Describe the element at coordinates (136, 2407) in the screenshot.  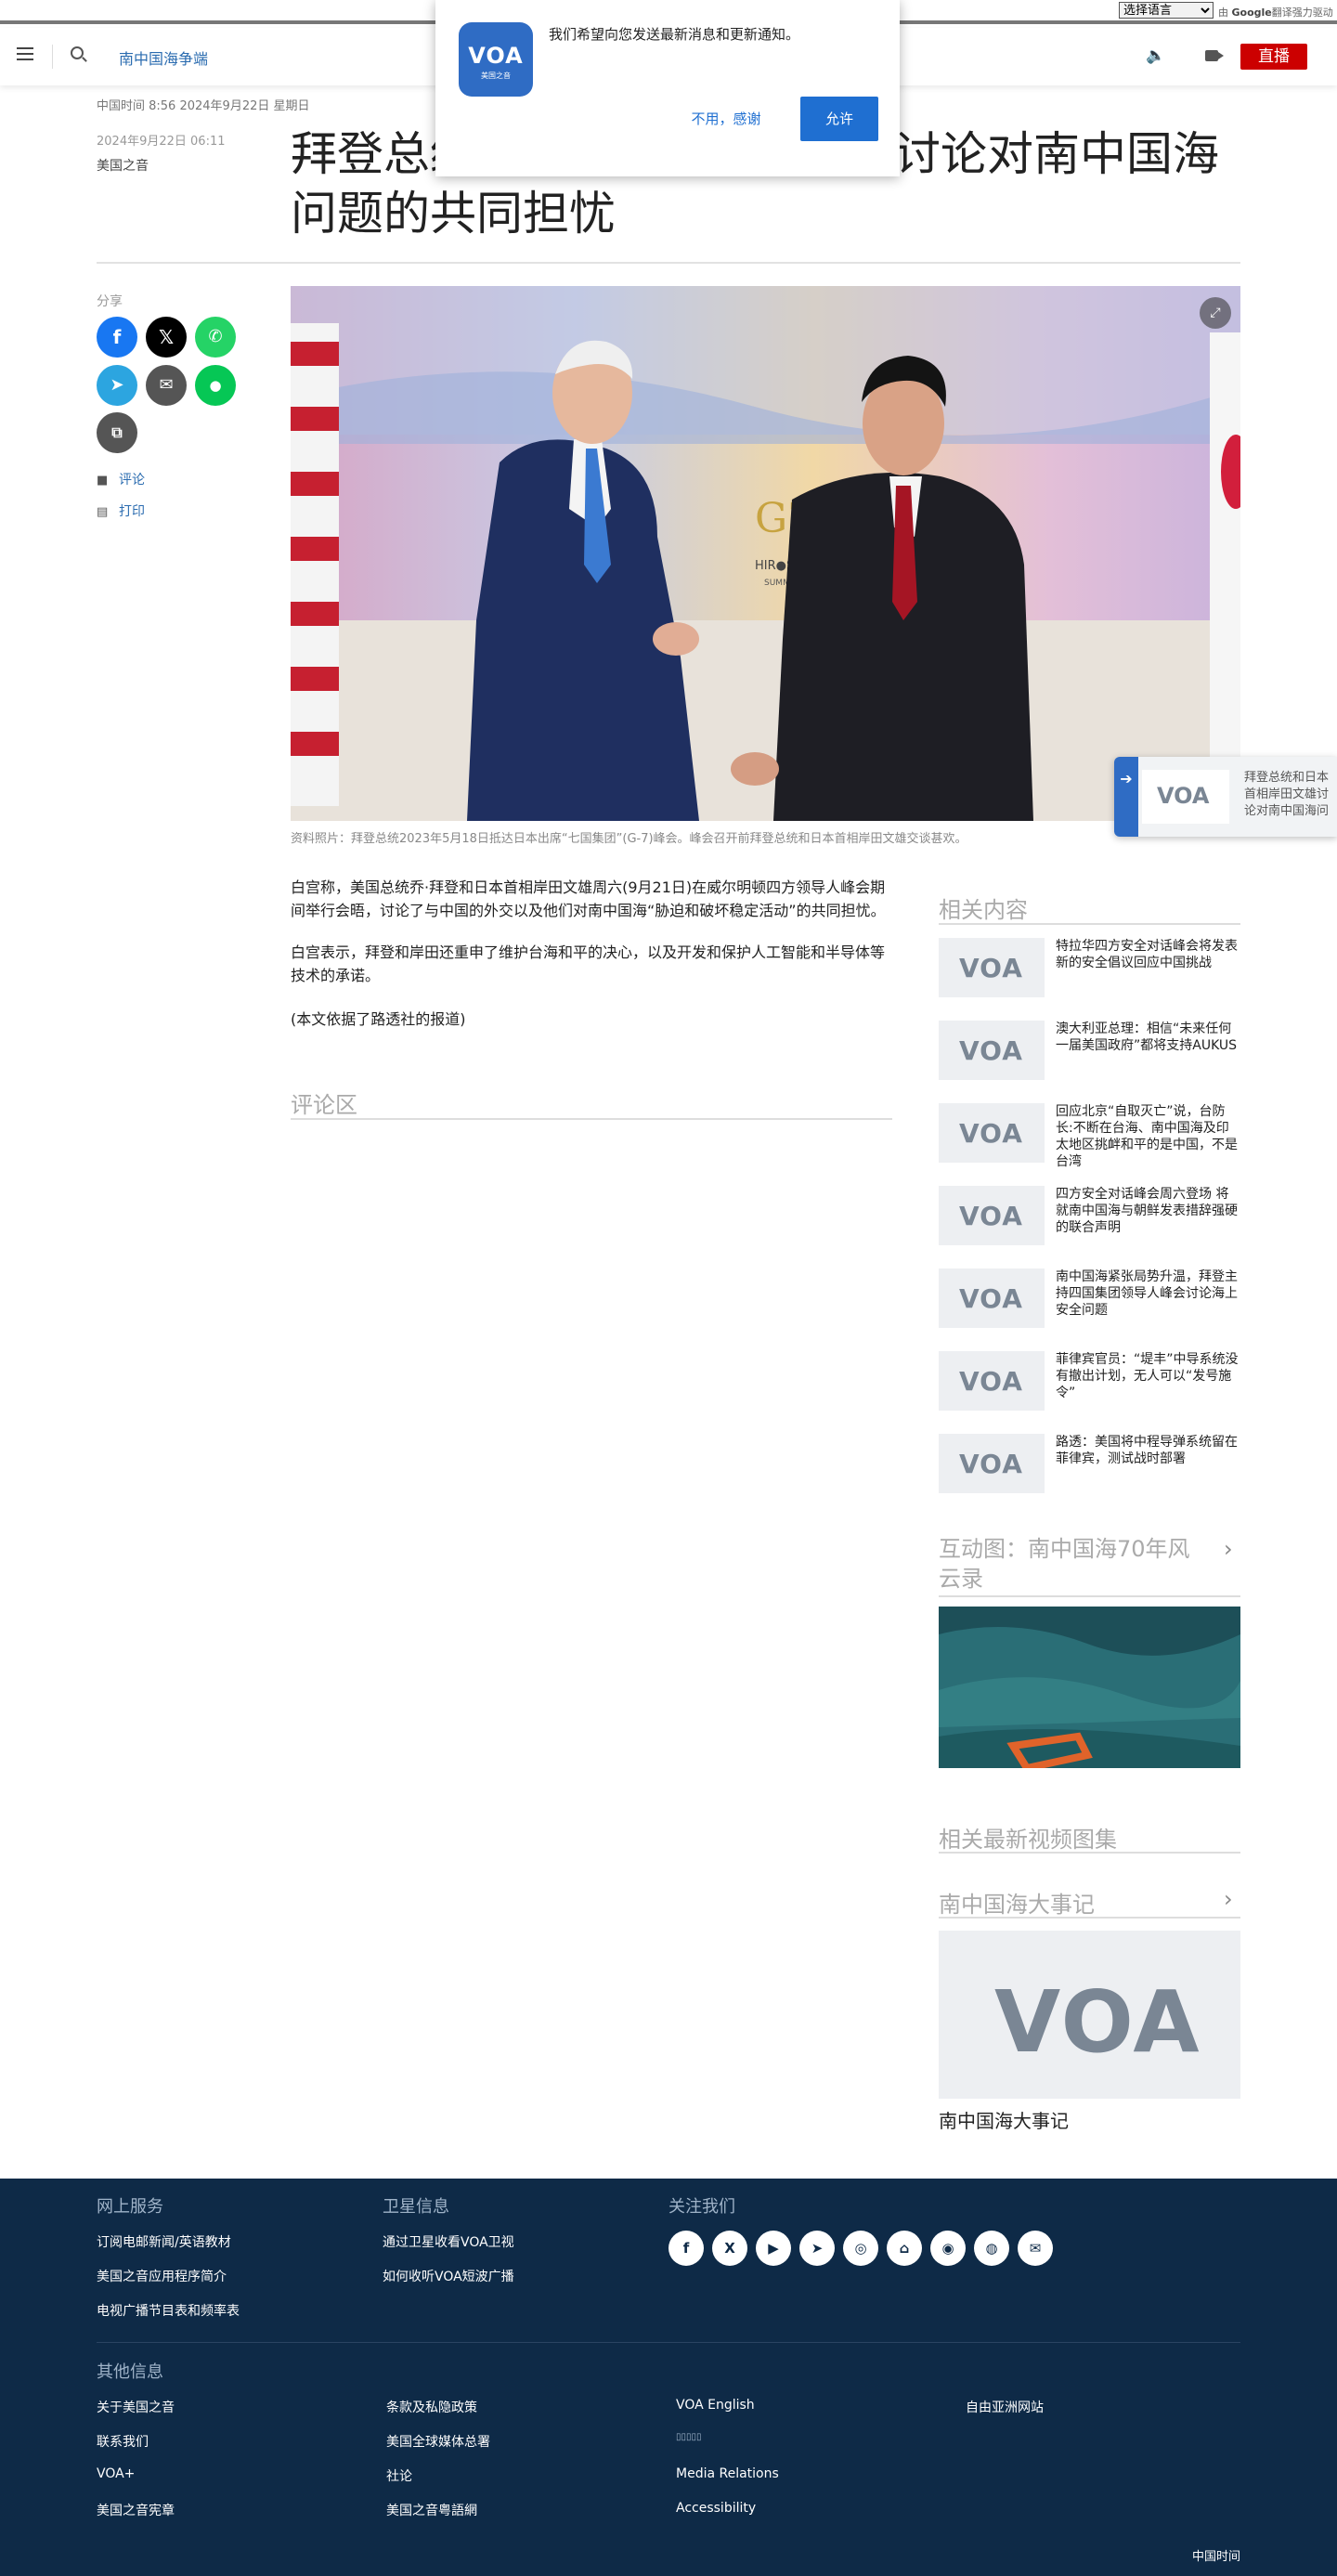
I see `footer-link: 关于美国之音` at that location.